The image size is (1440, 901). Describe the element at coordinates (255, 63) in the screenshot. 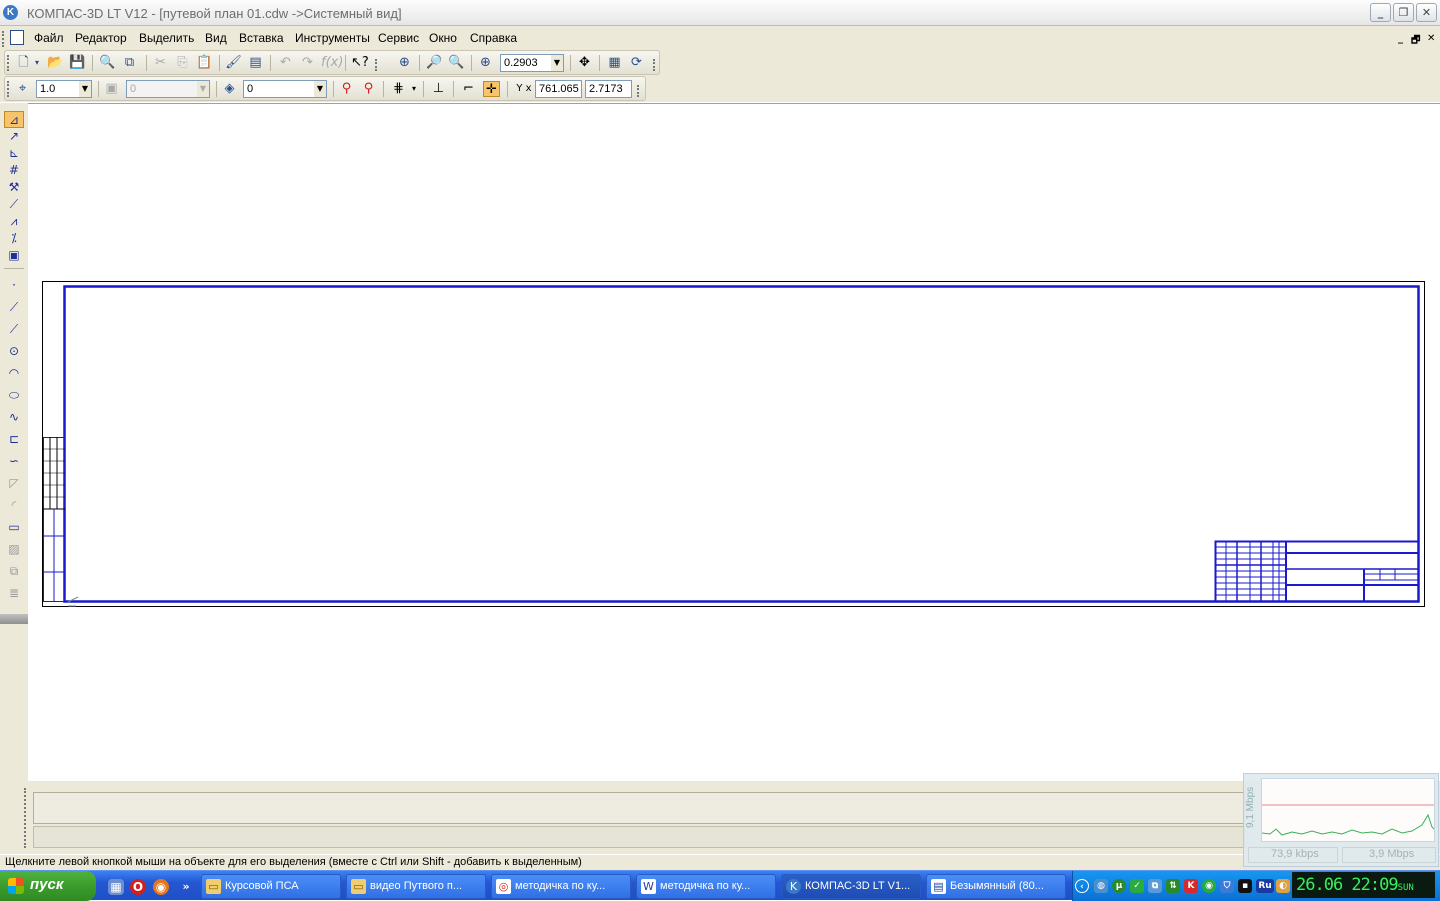

I see `library-icon: ▤` at that location.